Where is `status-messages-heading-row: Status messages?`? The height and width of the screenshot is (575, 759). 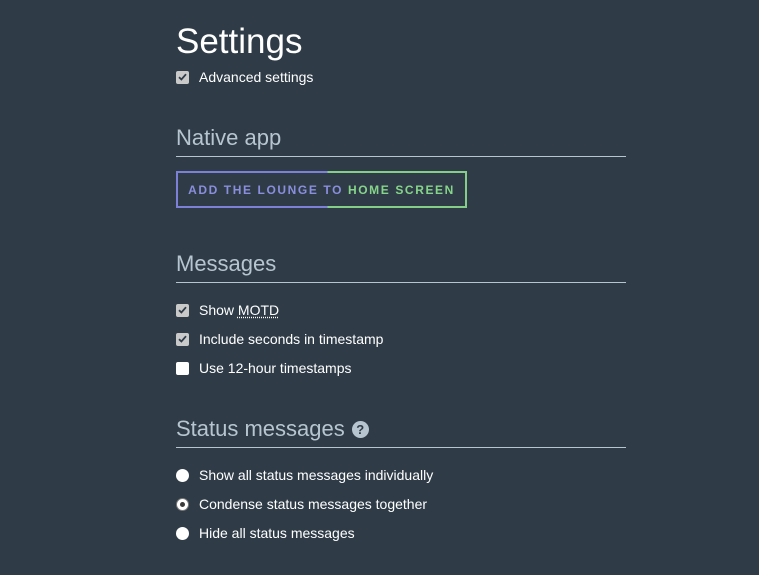 status-messages-heading-row: Status messages? is located at coordinates (401, 429).